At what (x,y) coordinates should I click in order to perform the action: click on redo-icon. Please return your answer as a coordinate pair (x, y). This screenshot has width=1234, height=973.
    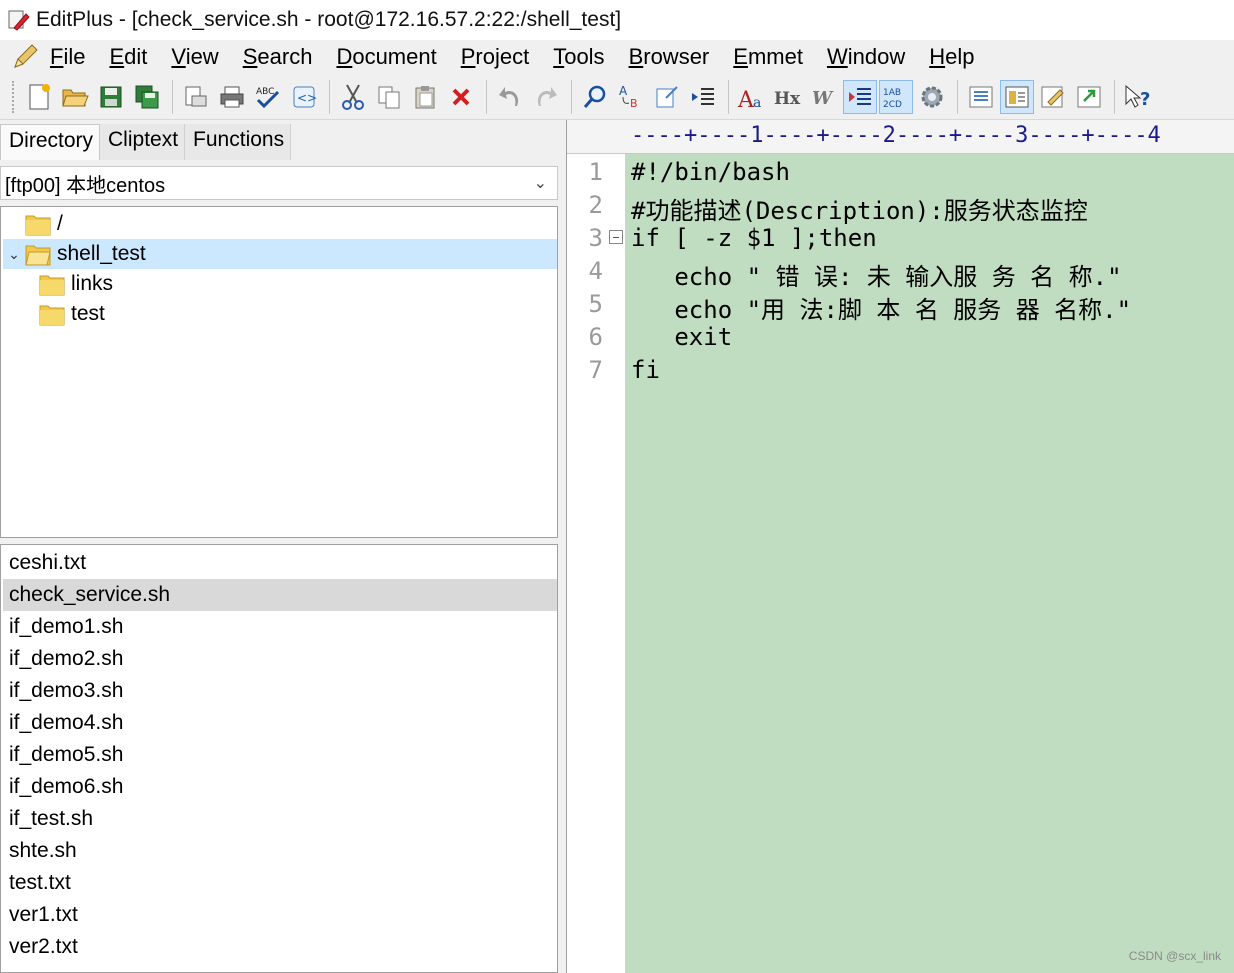
    Looking at the image, I should click on (546, 97).